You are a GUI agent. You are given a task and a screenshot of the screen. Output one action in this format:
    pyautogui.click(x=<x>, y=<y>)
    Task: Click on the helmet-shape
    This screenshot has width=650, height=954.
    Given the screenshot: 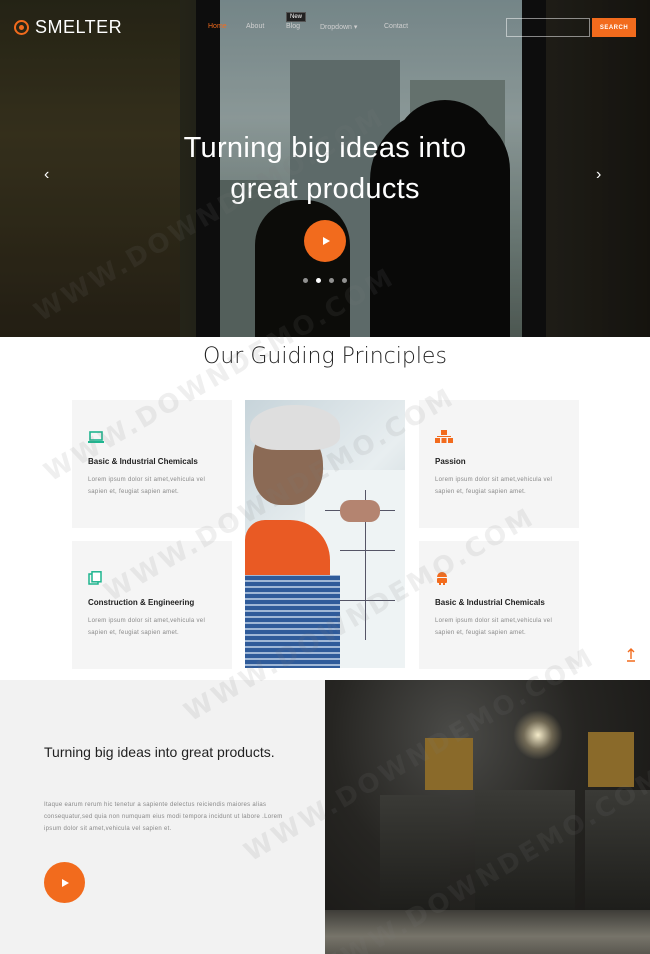 What is the action you would take?
    pyautogui.click(x=295, y=427)
    